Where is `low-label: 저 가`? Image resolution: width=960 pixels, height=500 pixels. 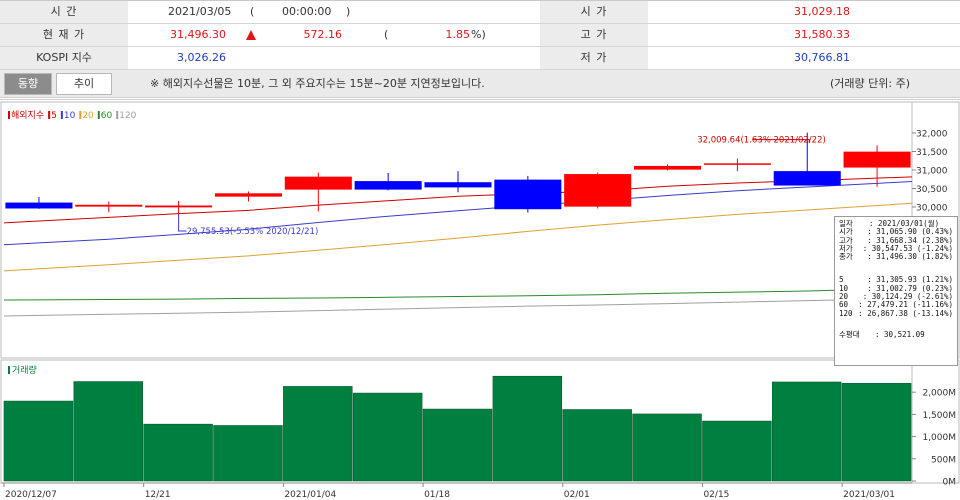
low-label: 저 가 is located at coordinates (594, 58).